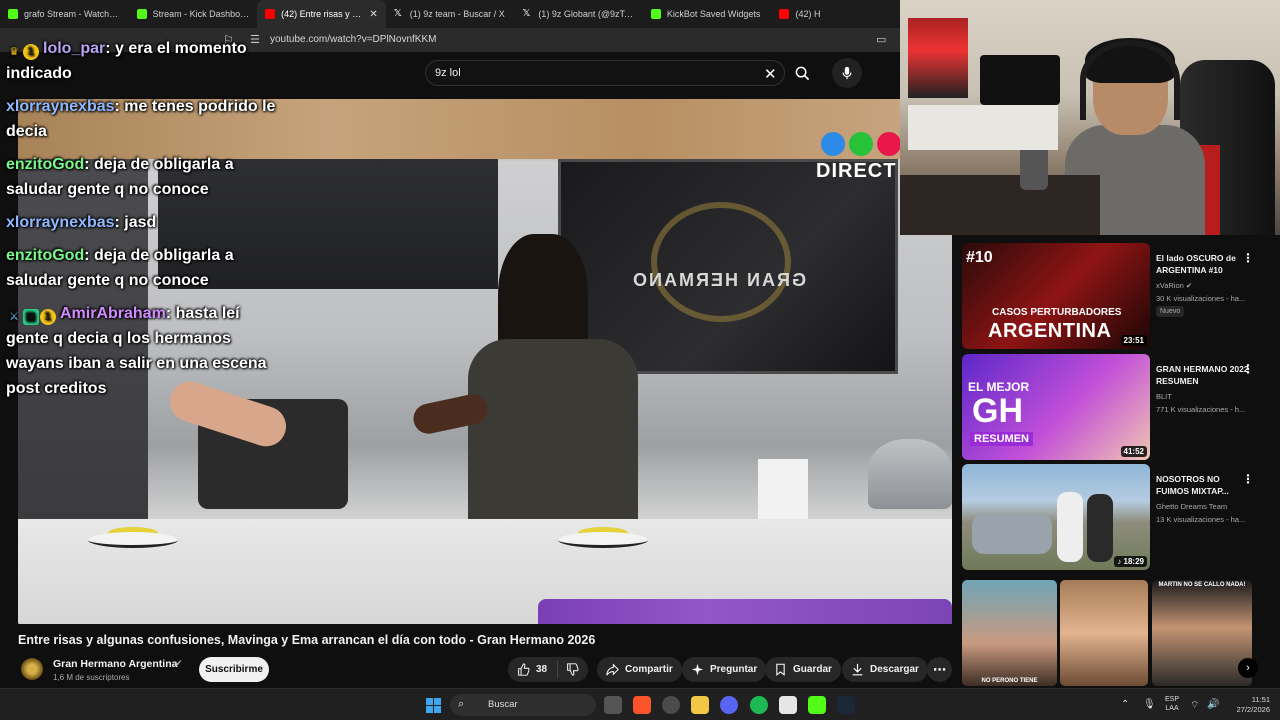 This screenshot has width=1280, height=720. I want to click on system-clock: 11:51 27/2/2026, so click(1247, 705).